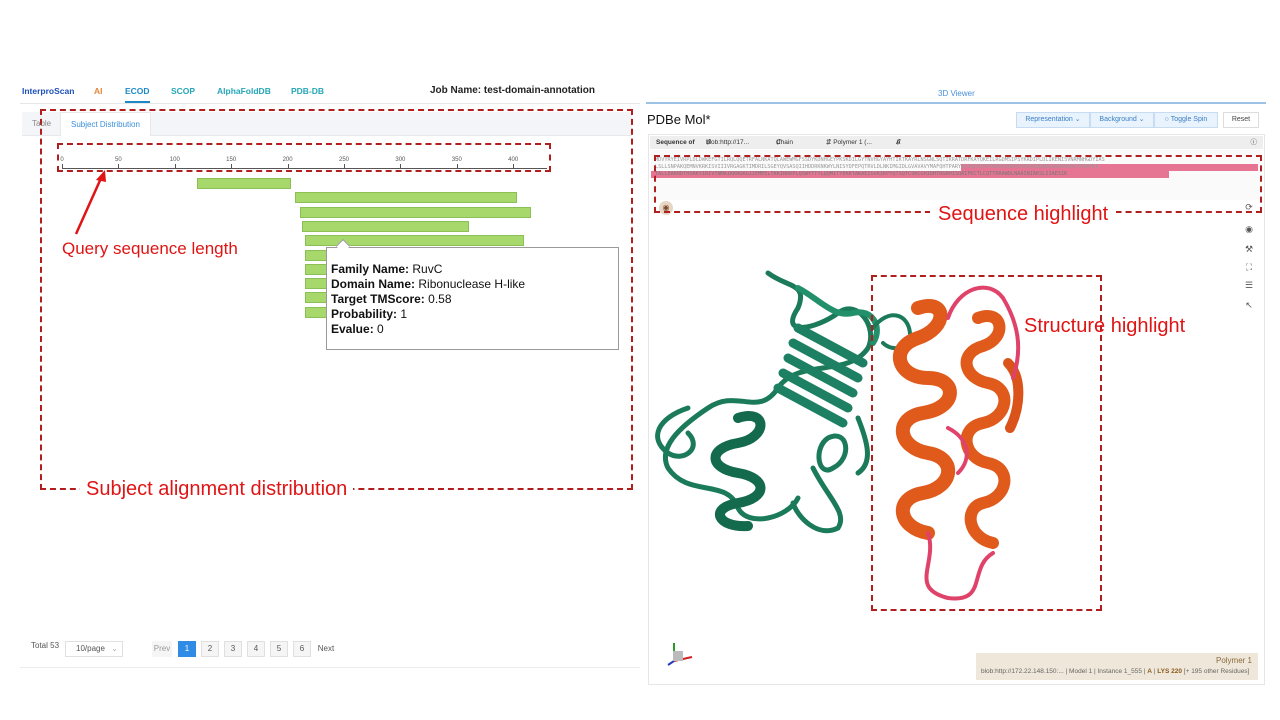  Describe the element at coordinates (1249, 267) in the screenshot. I see `fullscreen-icon: ⛶` at that location.